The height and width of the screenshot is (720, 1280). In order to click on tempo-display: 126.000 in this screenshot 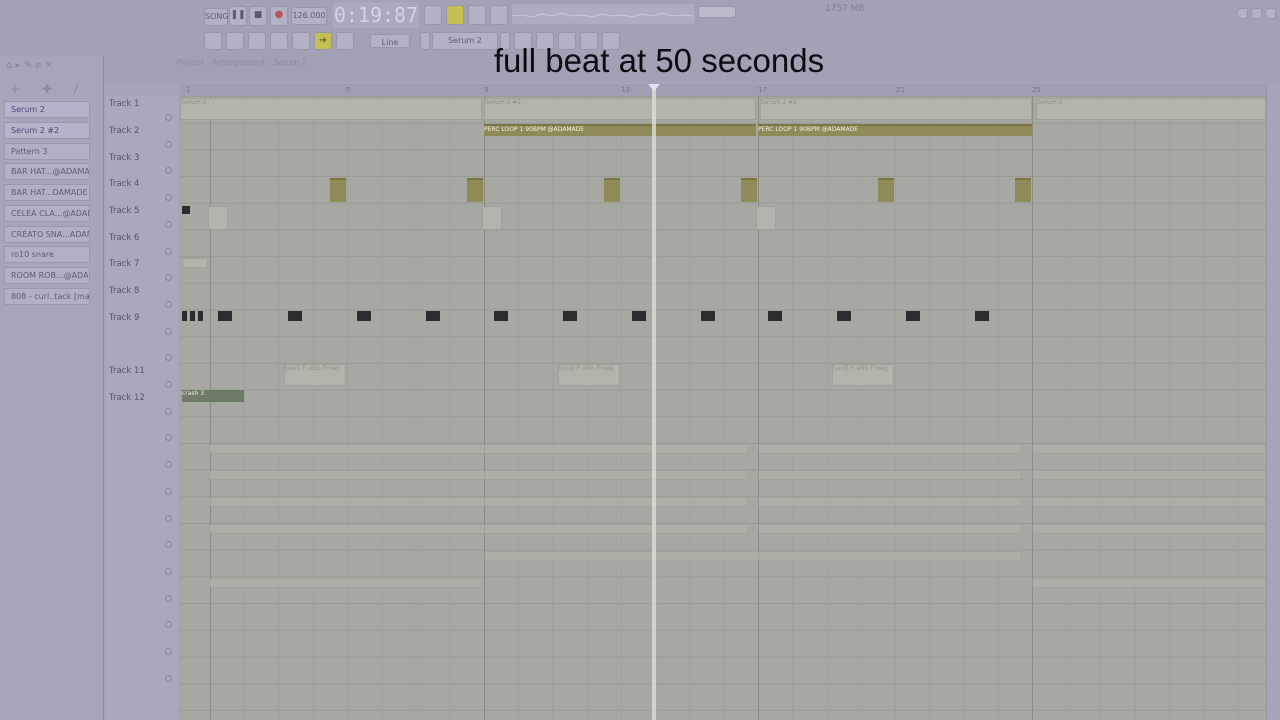, I will do `click(309, 16)`.